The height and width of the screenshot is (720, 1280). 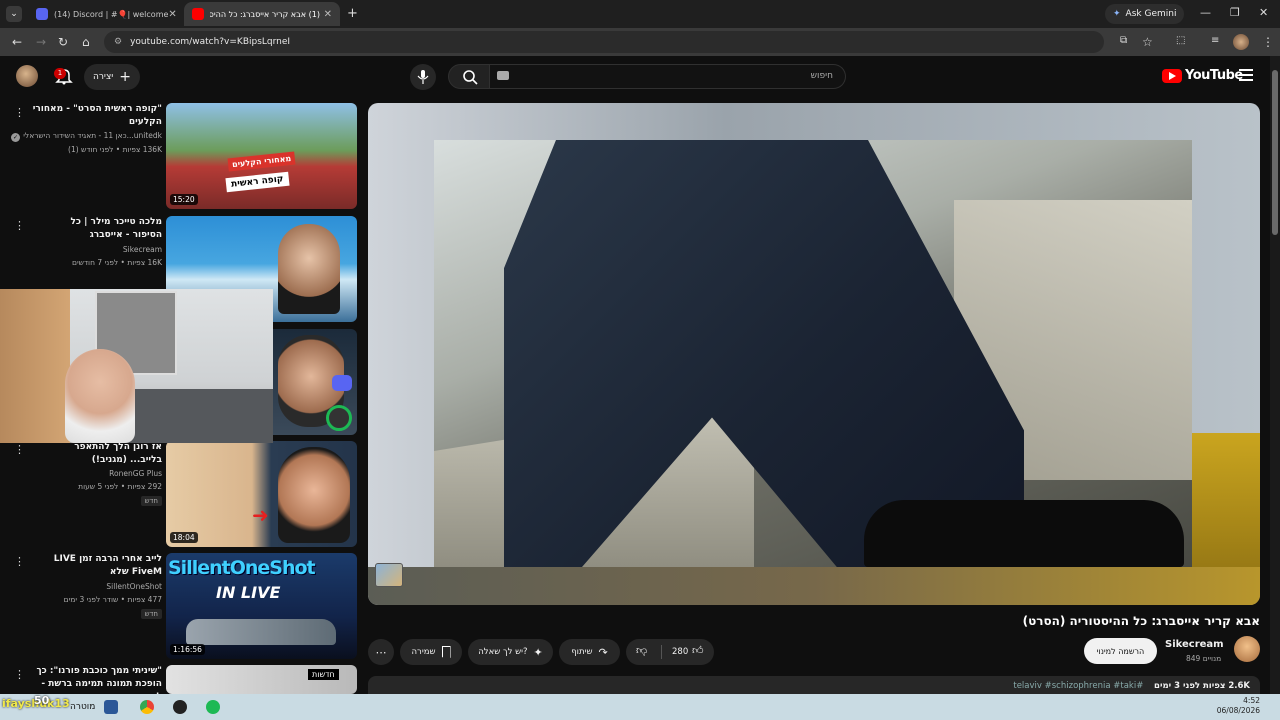 What do you see at coordinates (670, 652) in the screenshot?
I see `like-button: 👎︎ 280 👍︎` at bounding box center [670, 652].